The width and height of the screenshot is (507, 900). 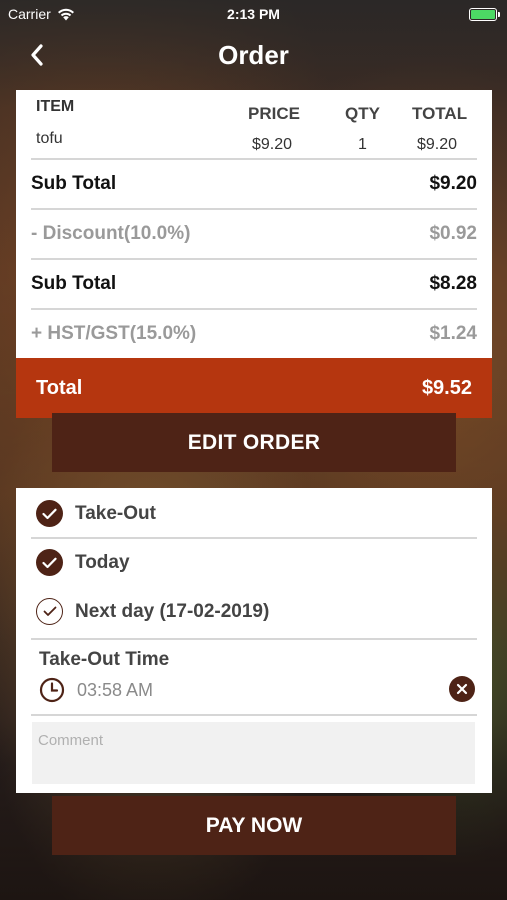 I want to click on column-header-price: PRICE, so click(x=274, y=113).